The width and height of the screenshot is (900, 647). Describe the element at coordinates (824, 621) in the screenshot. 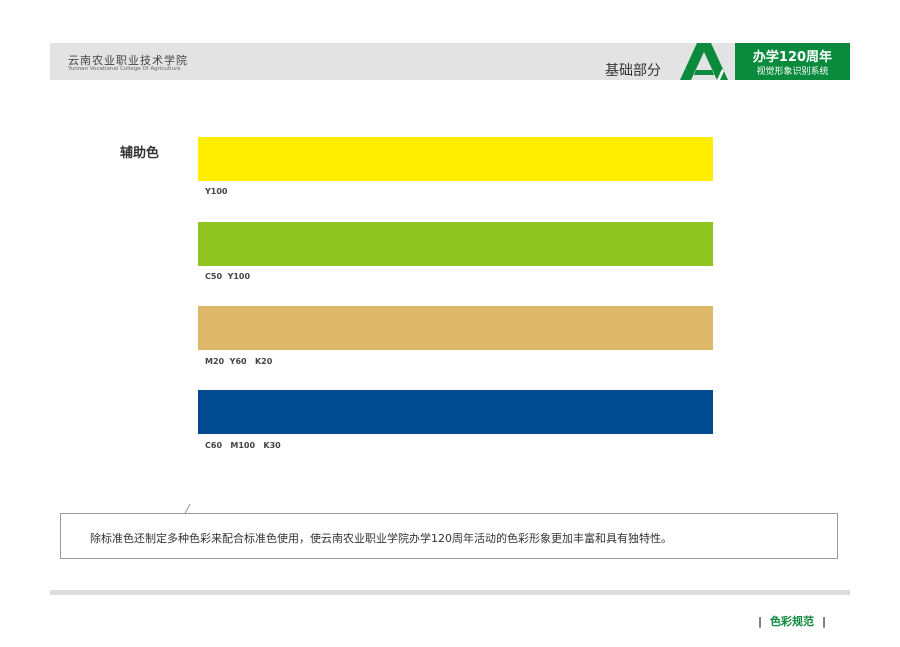

I see `footer-bar-right: |` at that location.